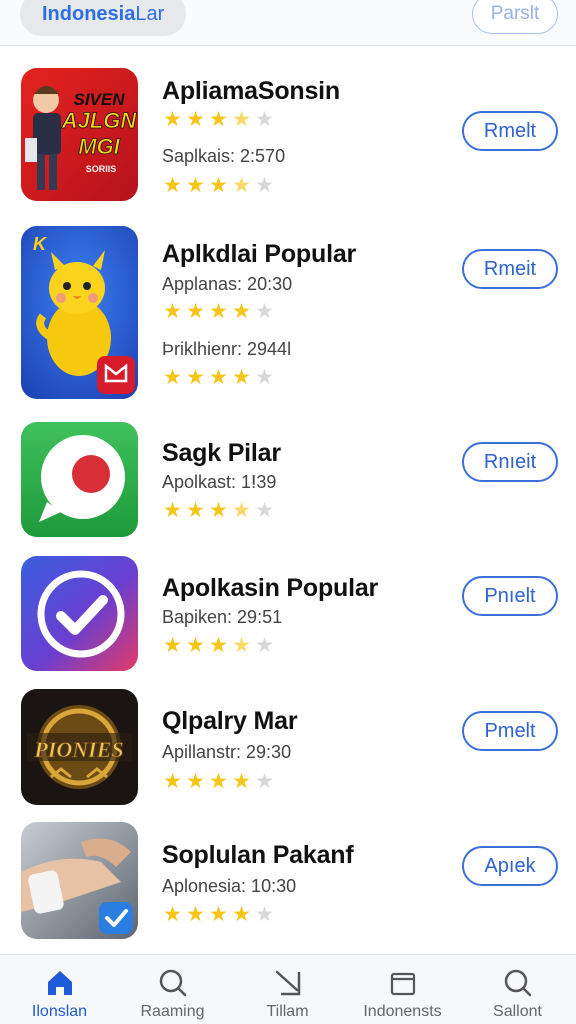 The height and width of the screenshot is (1024, 576). Describe the element at coordinates (79, 312) in the screenshot. I see `yellow-chick-icon: K` at that location.